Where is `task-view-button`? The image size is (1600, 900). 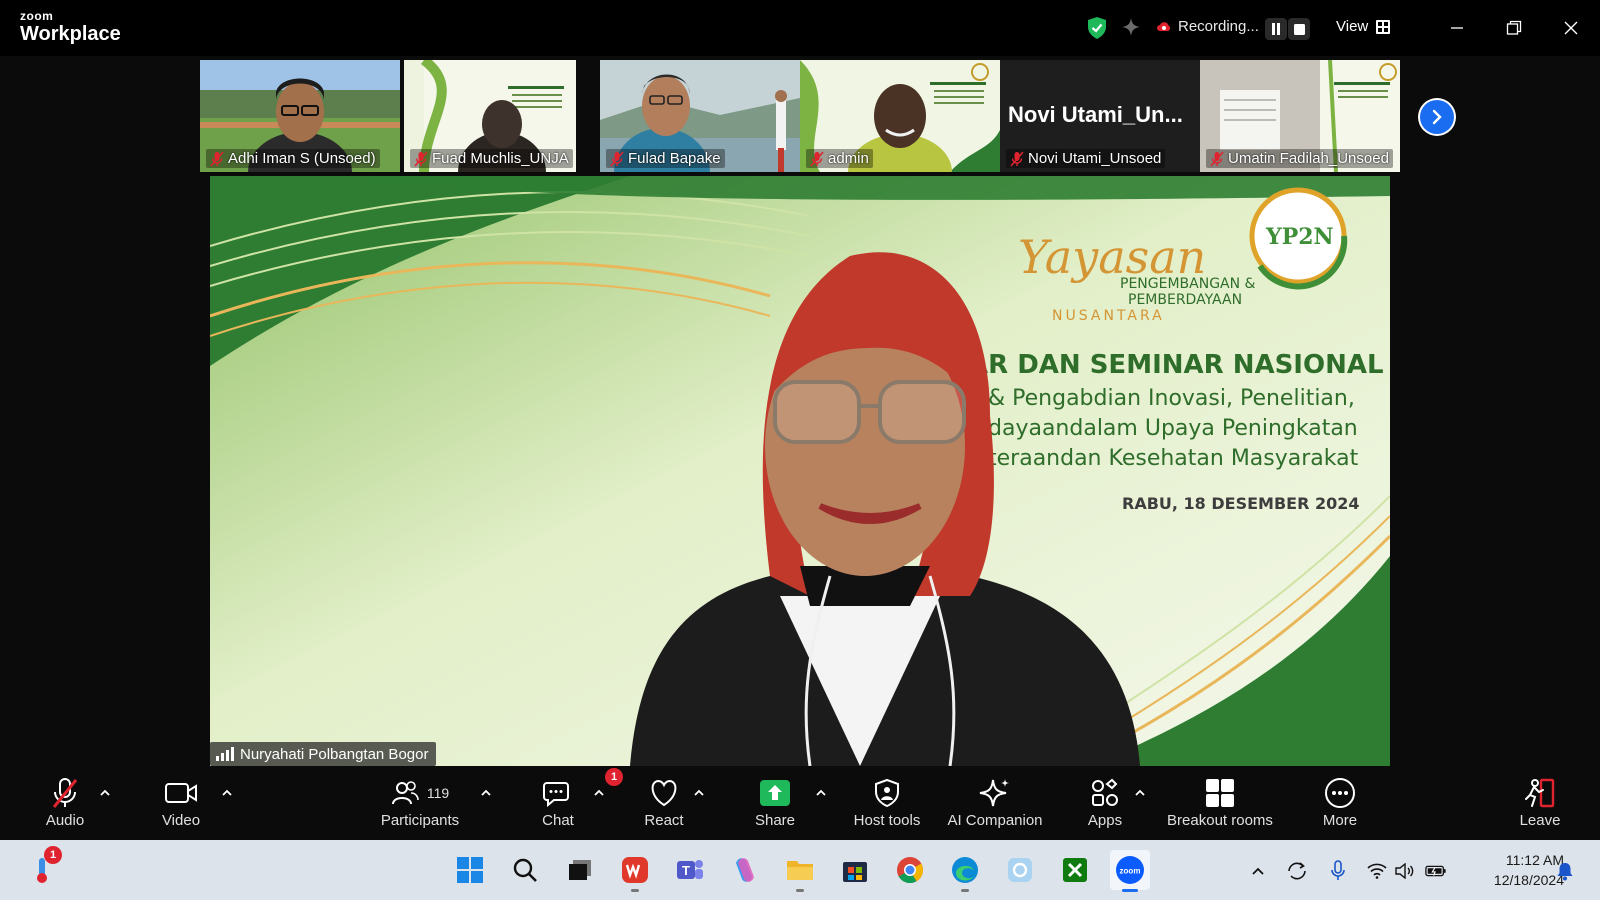 task-view-button is located at coordinates (580, 870).